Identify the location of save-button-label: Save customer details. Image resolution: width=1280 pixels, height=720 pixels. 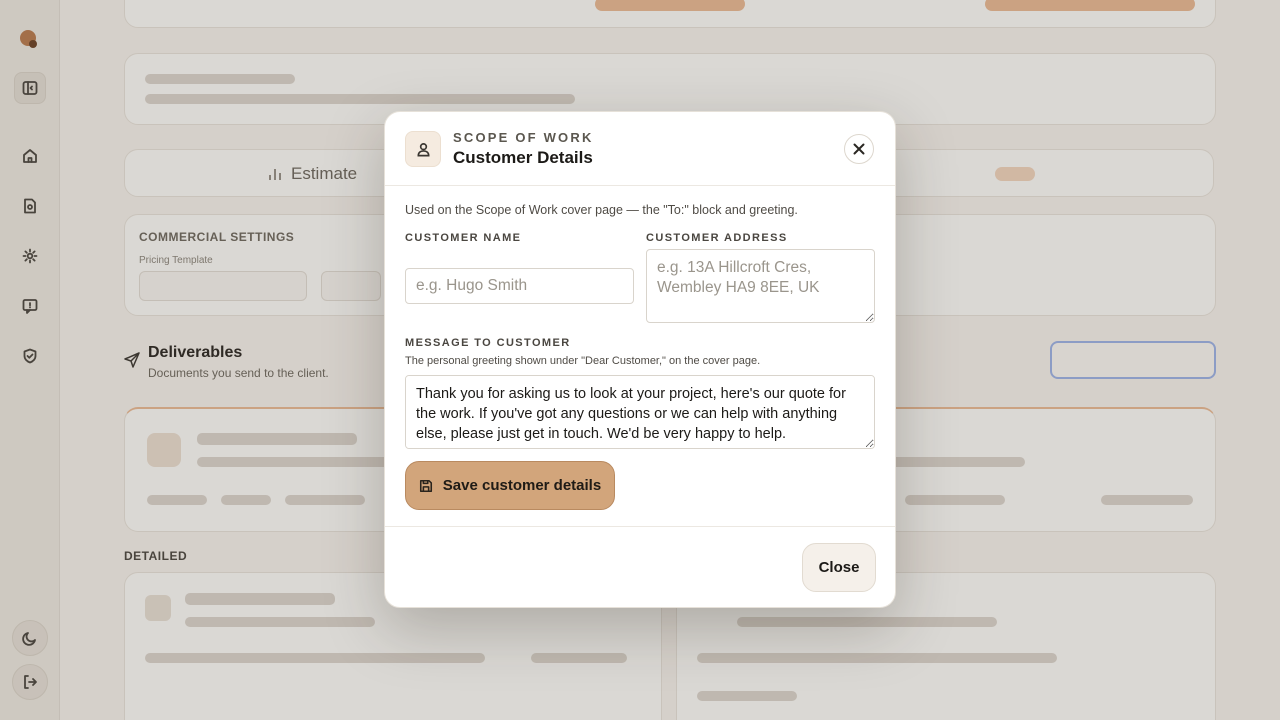
(522, 485).